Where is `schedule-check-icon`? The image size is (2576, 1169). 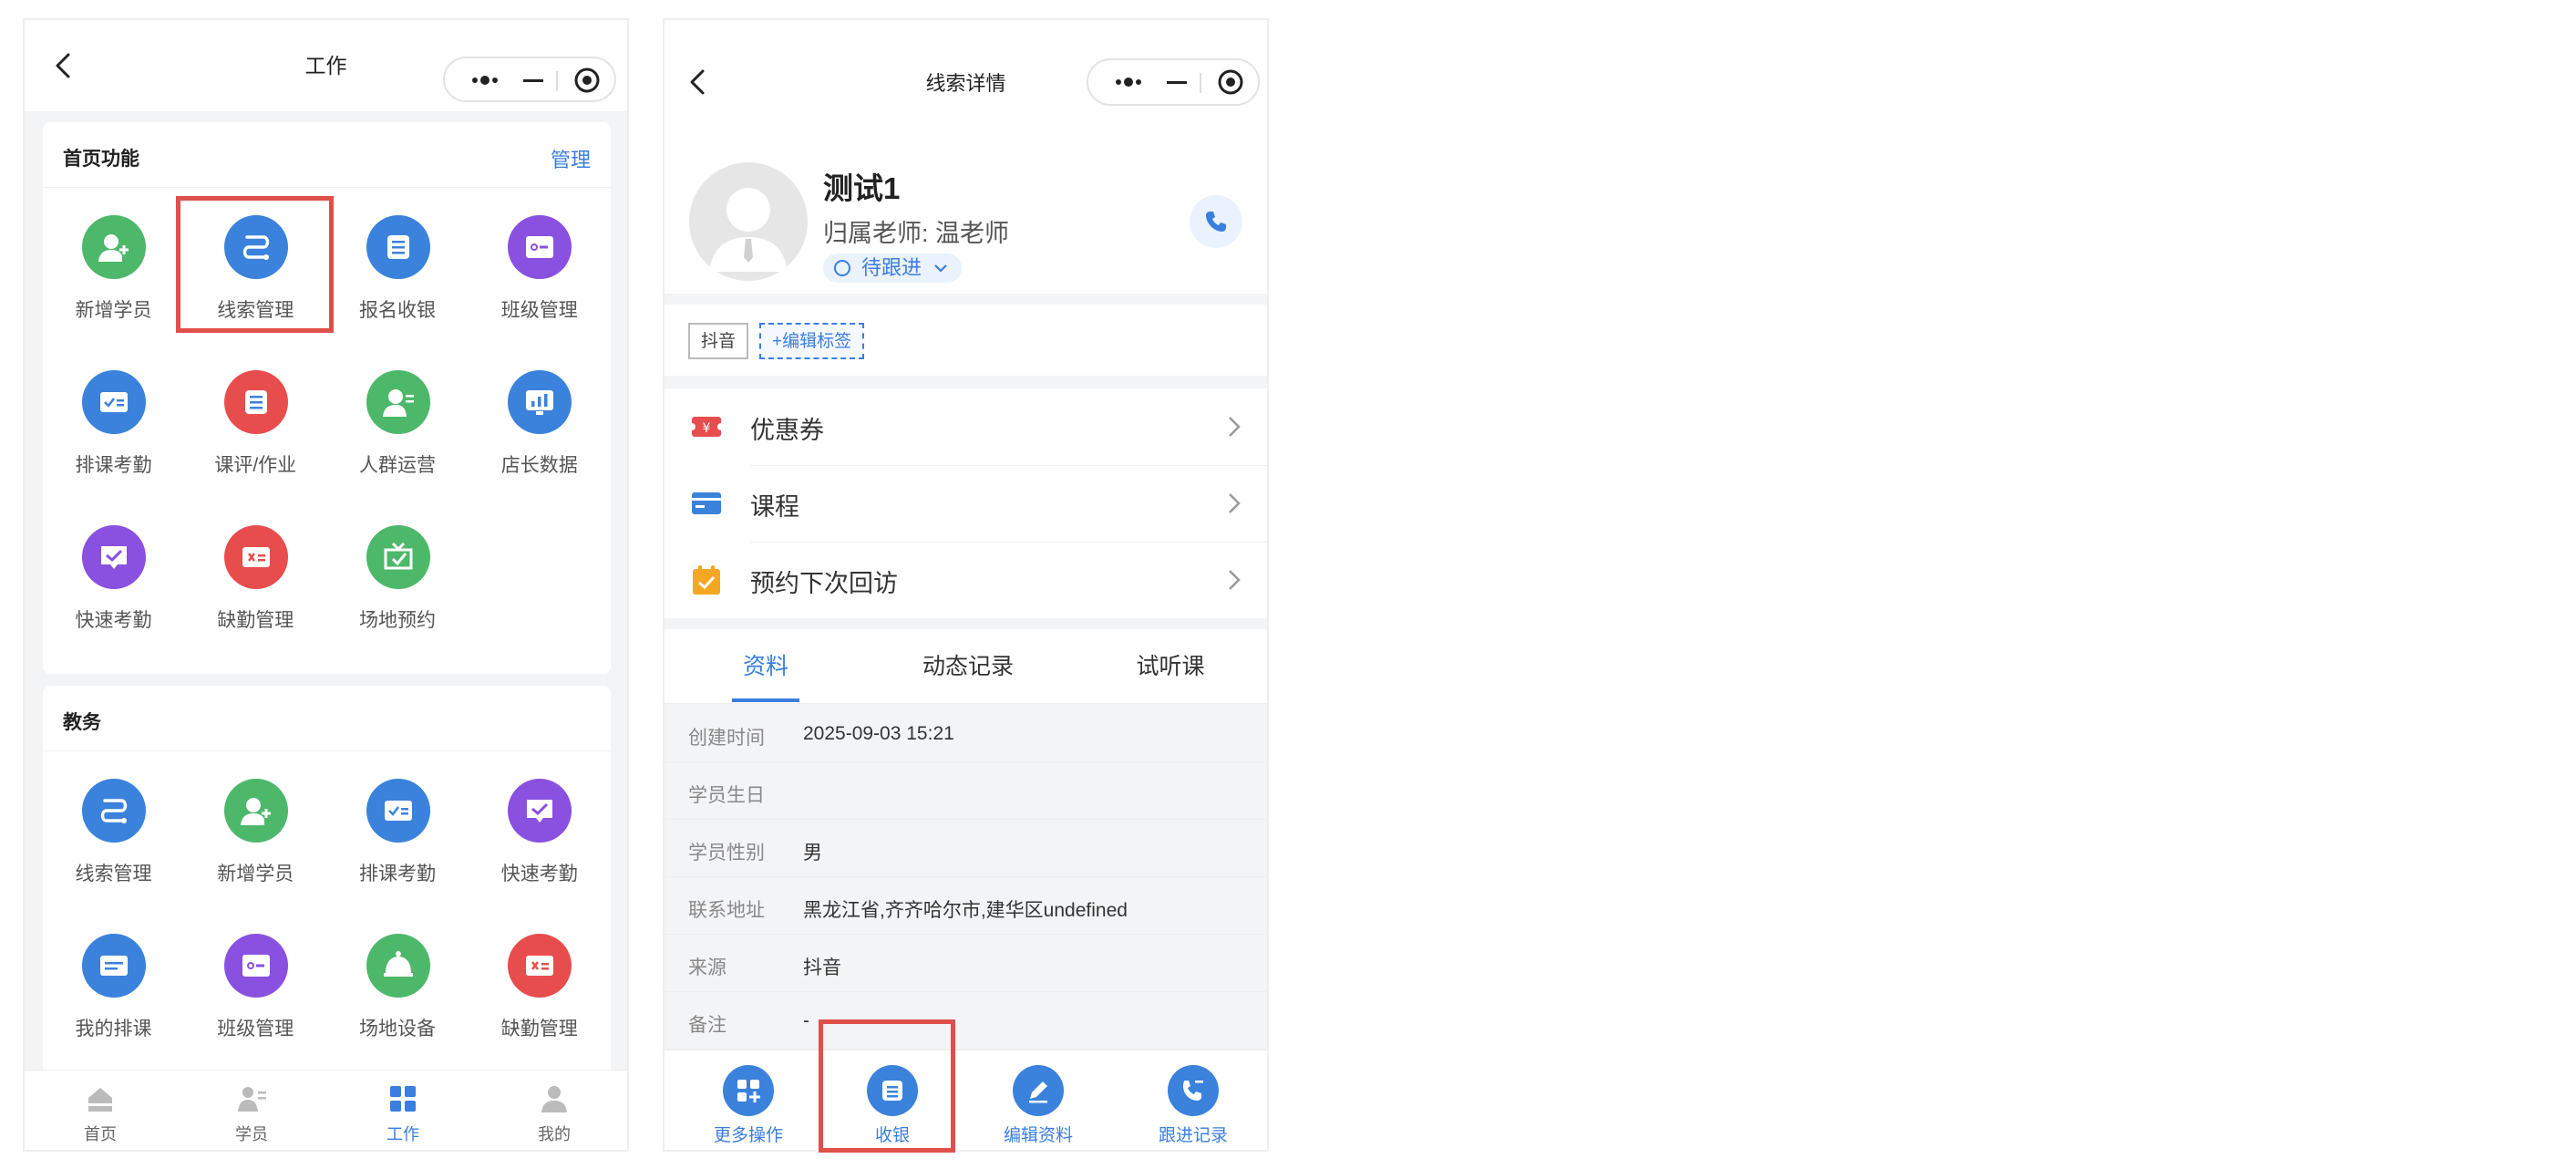
schedule-check-icon is located at coordinates (398, 811).